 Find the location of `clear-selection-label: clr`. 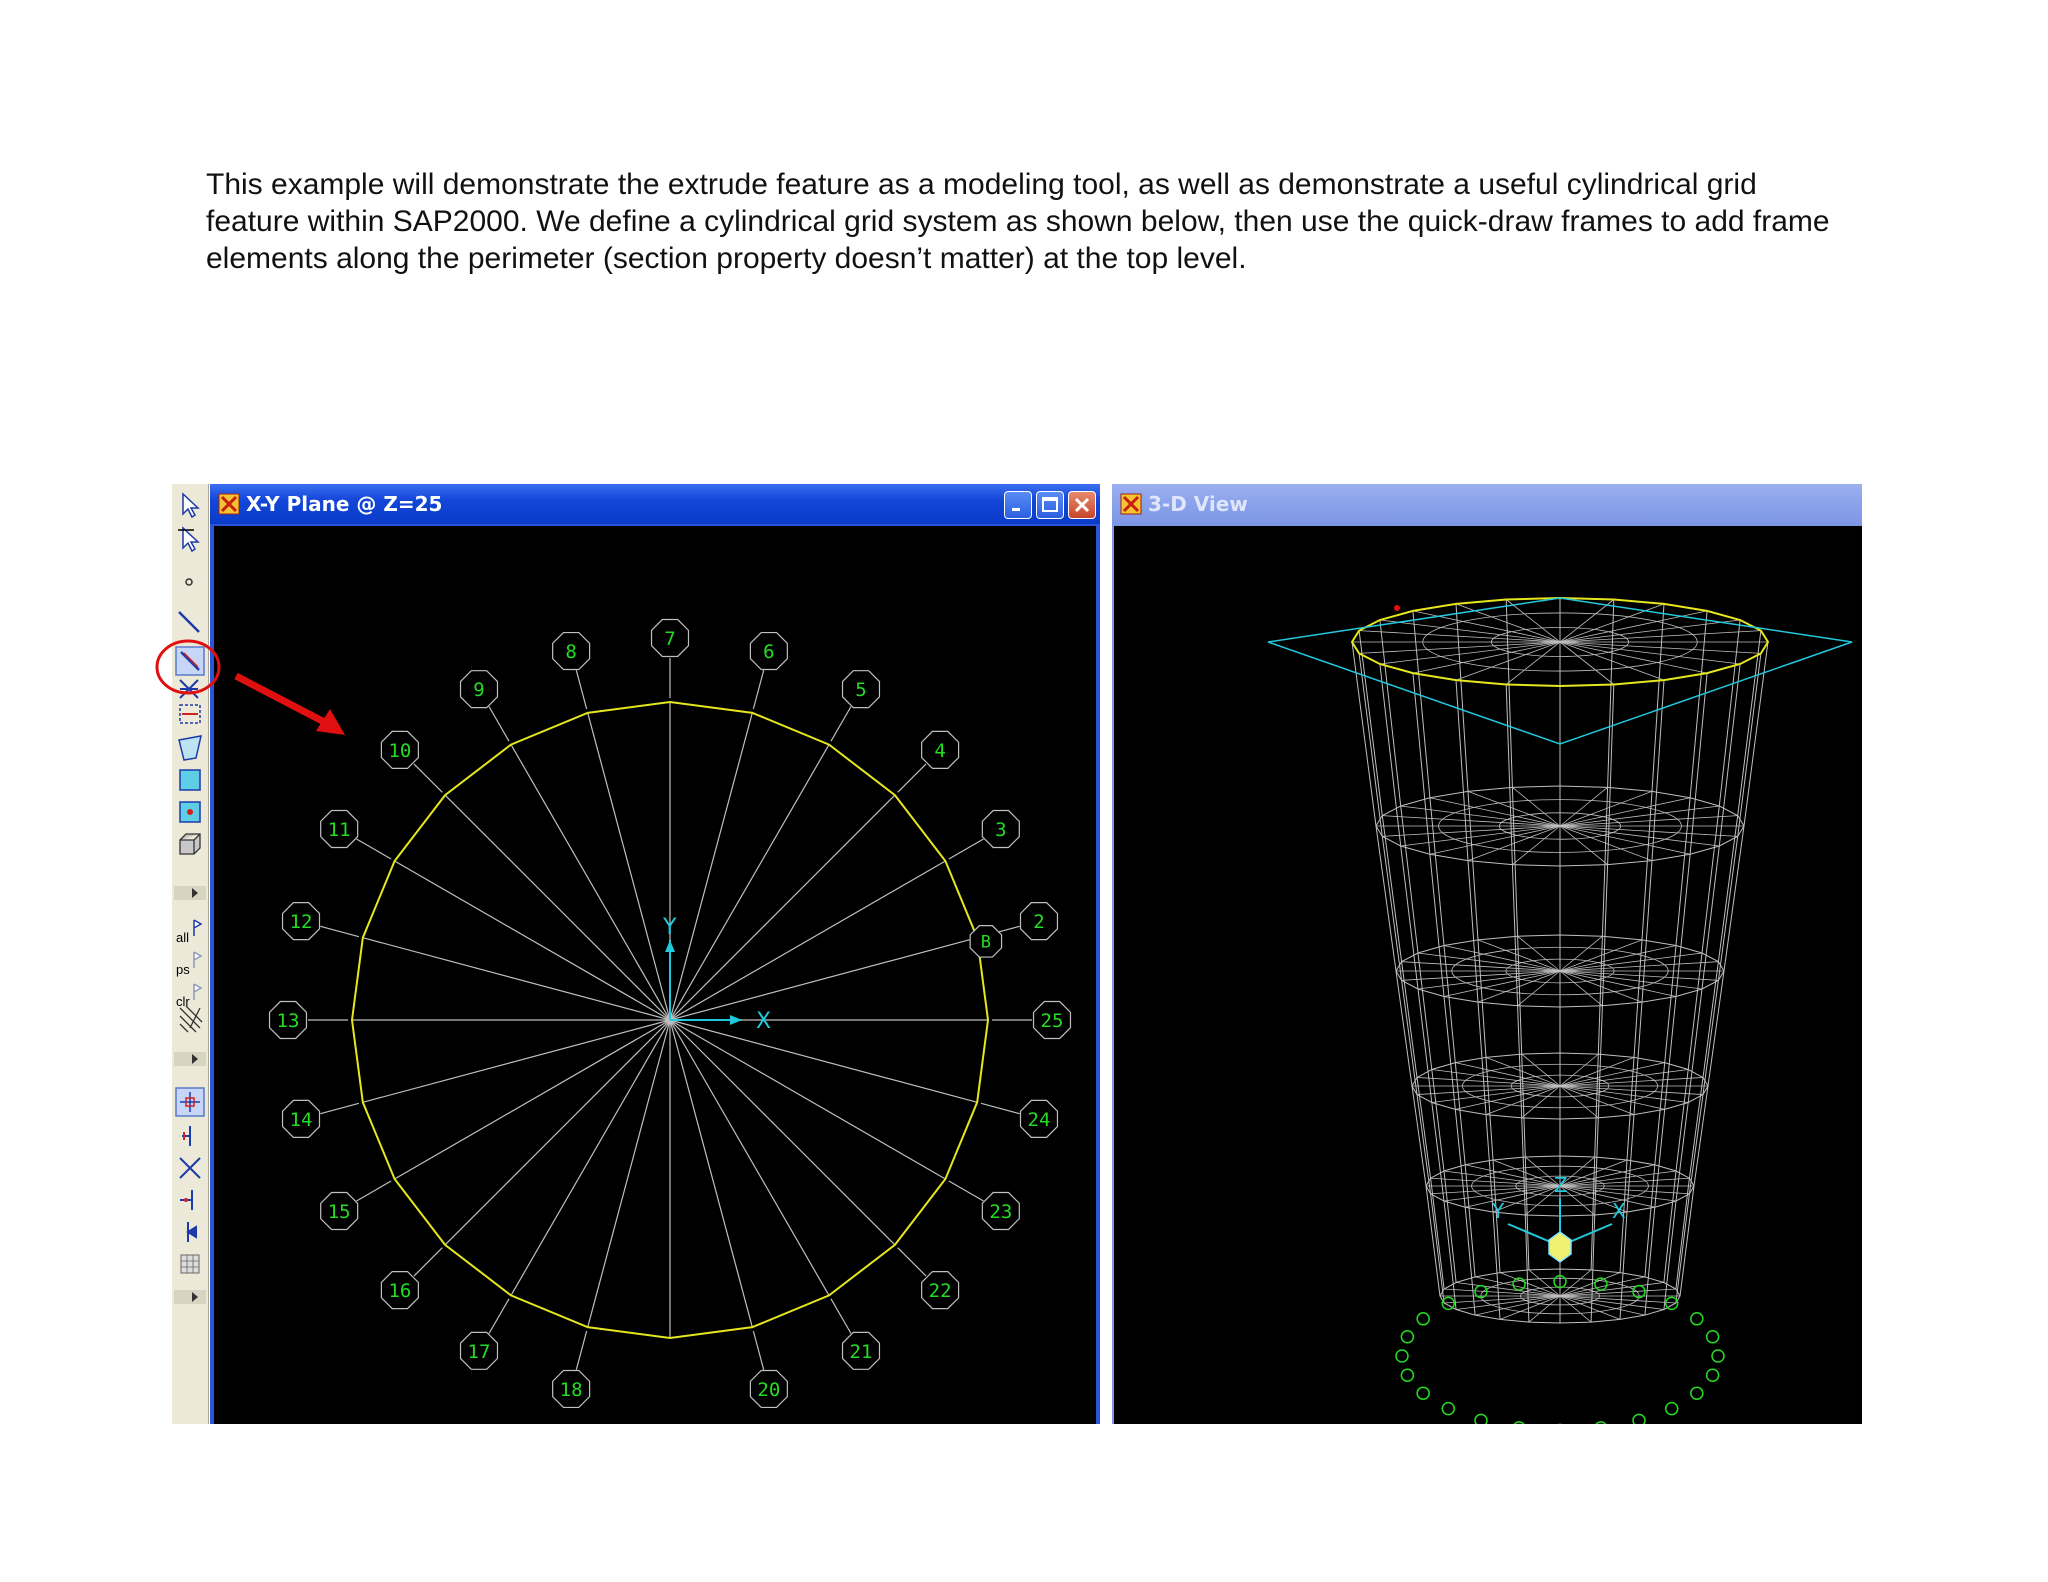

clear-selection-label: clr is located at coordinates (183, 1001).